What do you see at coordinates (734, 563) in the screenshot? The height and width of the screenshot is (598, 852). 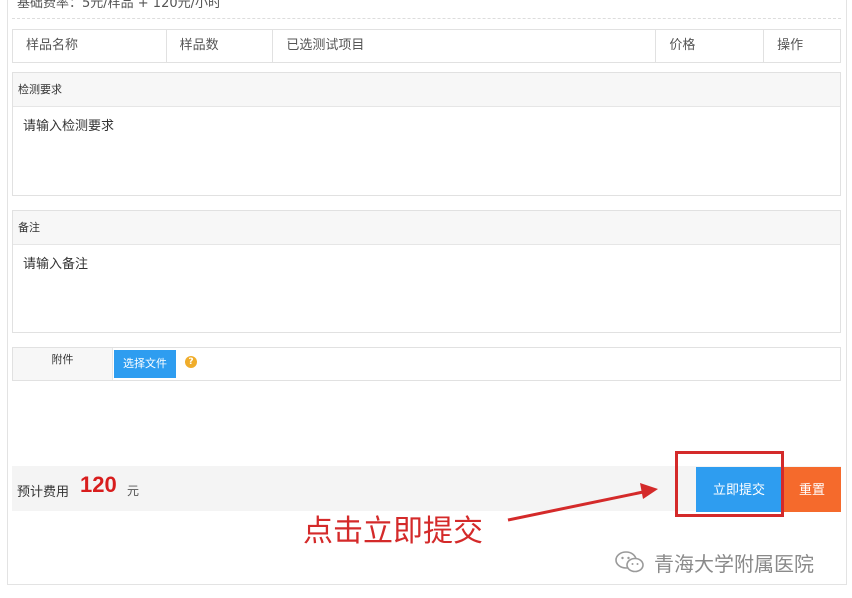 I see `watermark-text: 青海大学附属医院` at bounding box center [734, 563].